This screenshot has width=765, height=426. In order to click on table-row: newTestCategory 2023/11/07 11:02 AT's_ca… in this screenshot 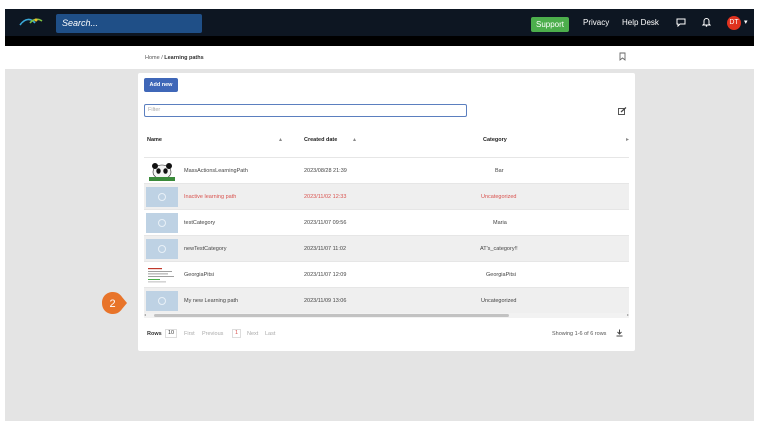, I will do `click(386, 248)`.